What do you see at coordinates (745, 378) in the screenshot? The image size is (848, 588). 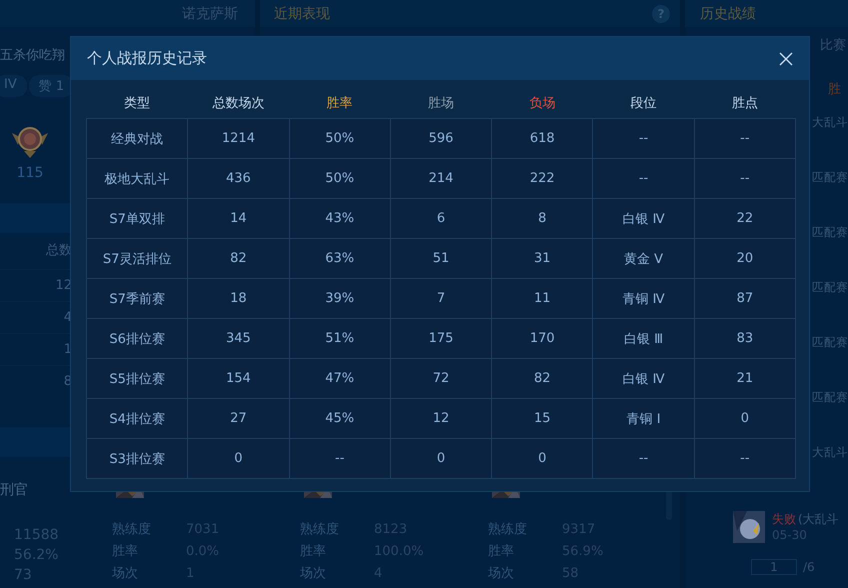 I see `table-cell: 21` at bounding box center [745, 378].